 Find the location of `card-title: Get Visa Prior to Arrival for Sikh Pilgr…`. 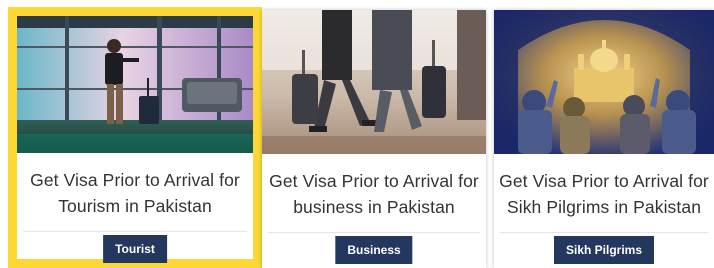

card-title: Get Visa Prior to Arrival for Sikh Pilgr… is located at coordinates (604, 194).